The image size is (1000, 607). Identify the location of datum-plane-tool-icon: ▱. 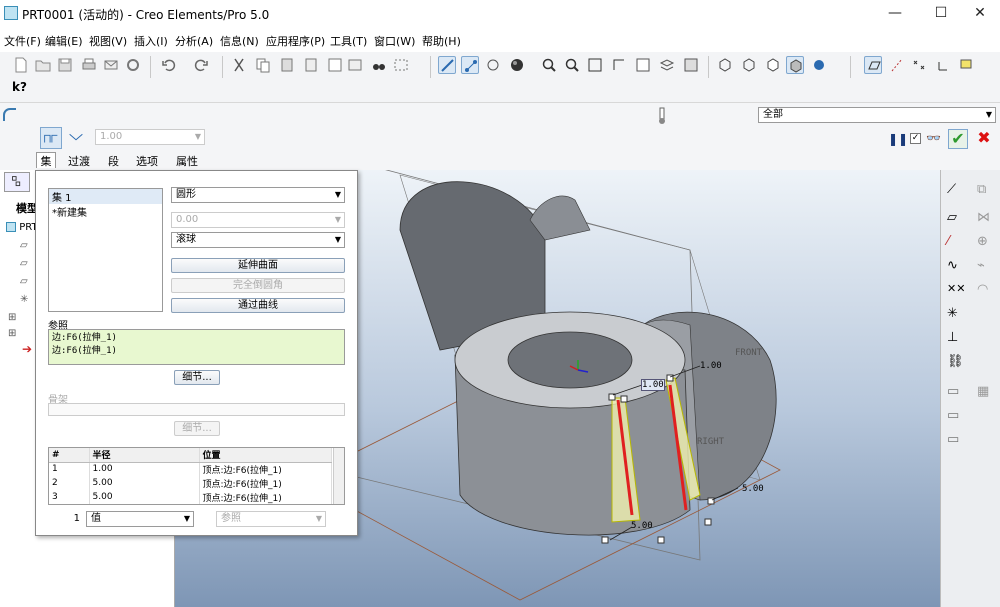
(952, 217).